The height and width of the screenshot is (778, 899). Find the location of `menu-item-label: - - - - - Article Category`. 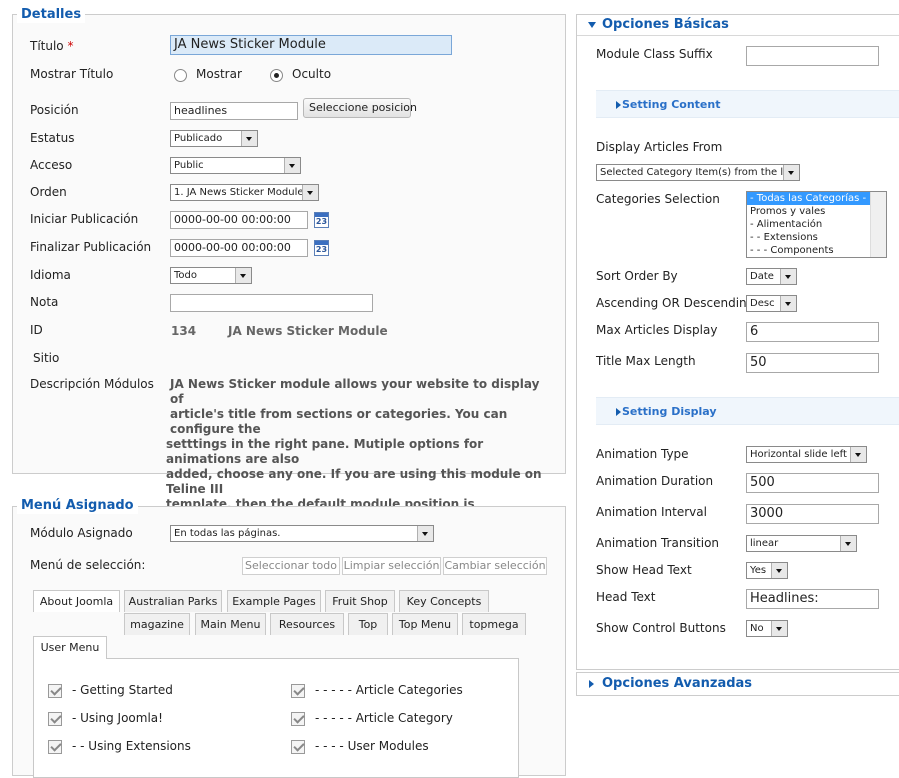

menu-item-label: - - - - - Article Category is located at coordinates (384, 718).